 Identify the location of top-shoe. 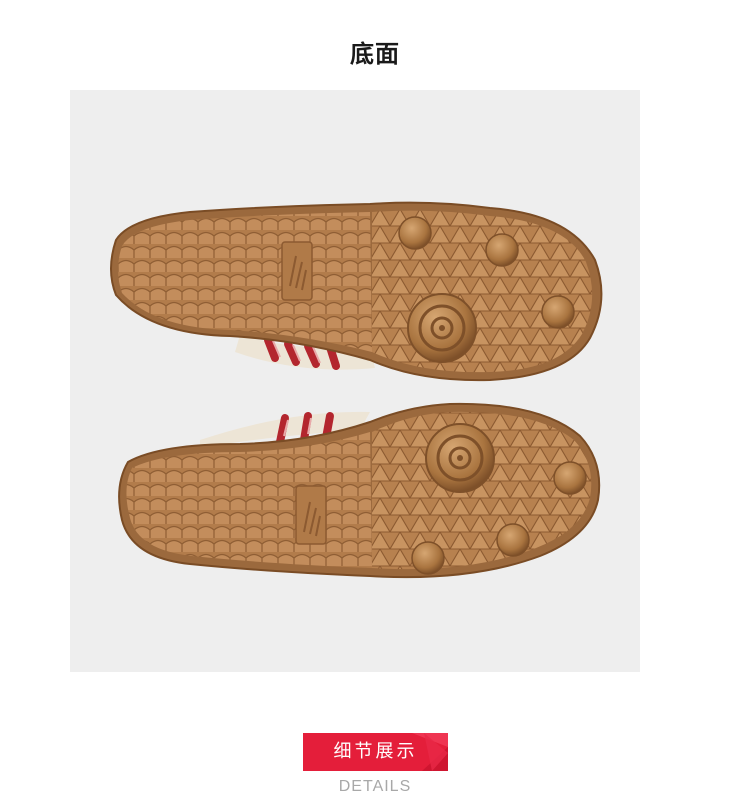
(356, 291).